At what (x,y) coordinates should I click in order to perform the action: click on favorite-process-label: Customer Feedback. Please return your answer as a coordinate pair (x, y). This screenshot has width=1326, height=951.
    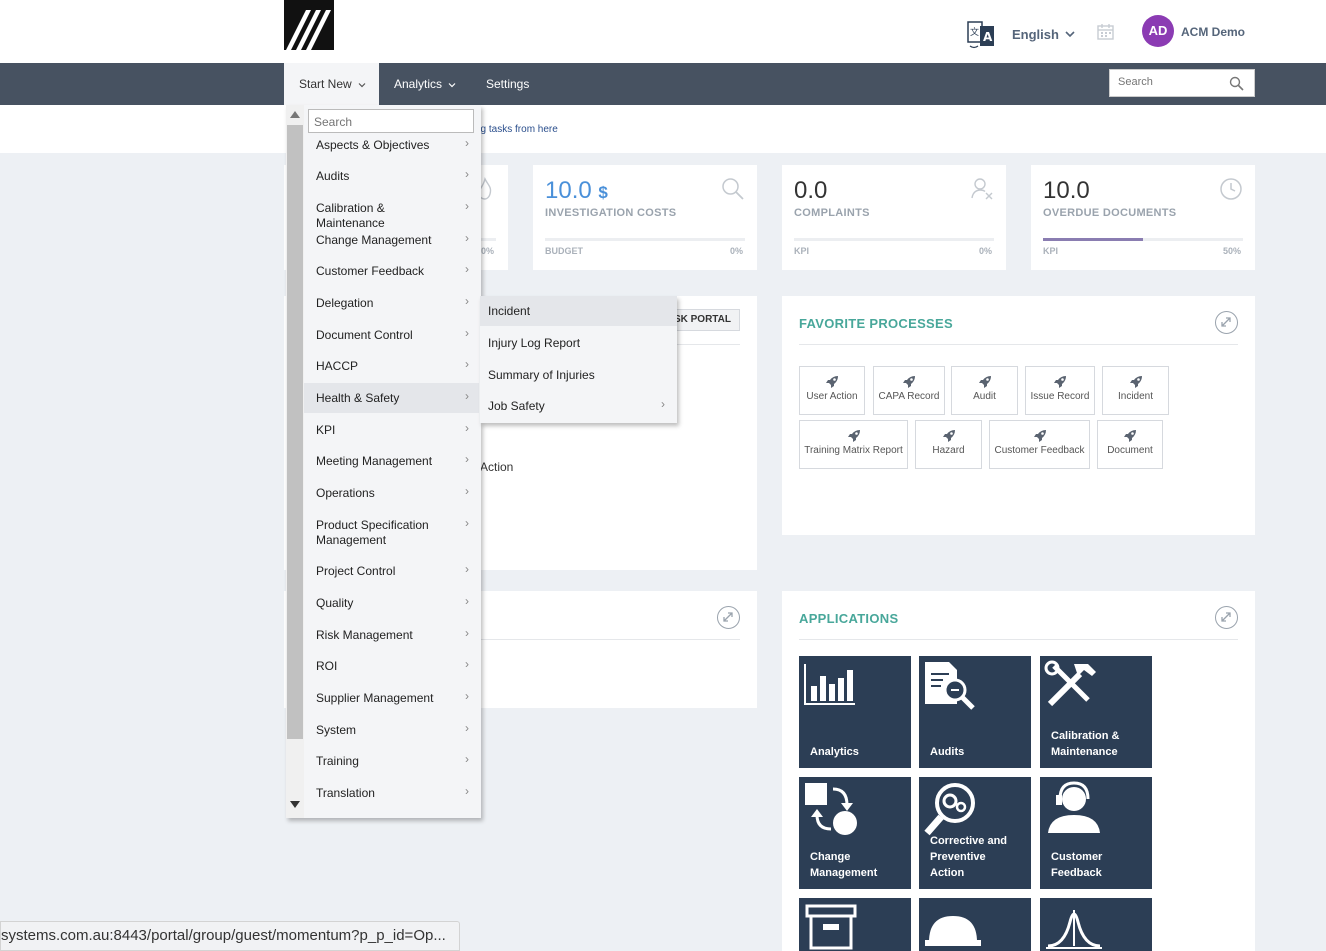
    Looking at the image, I should click on (1039, 450).